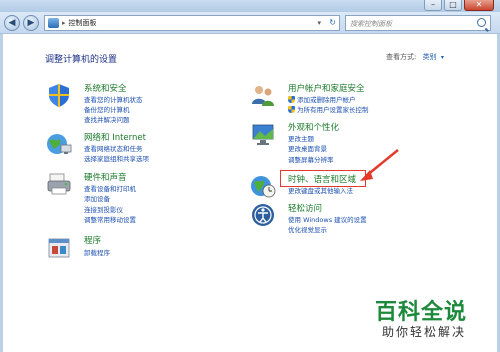 This screenshot has width=500, height=352. I want to click on watermark-title: 百科全说, so click(421, 312).